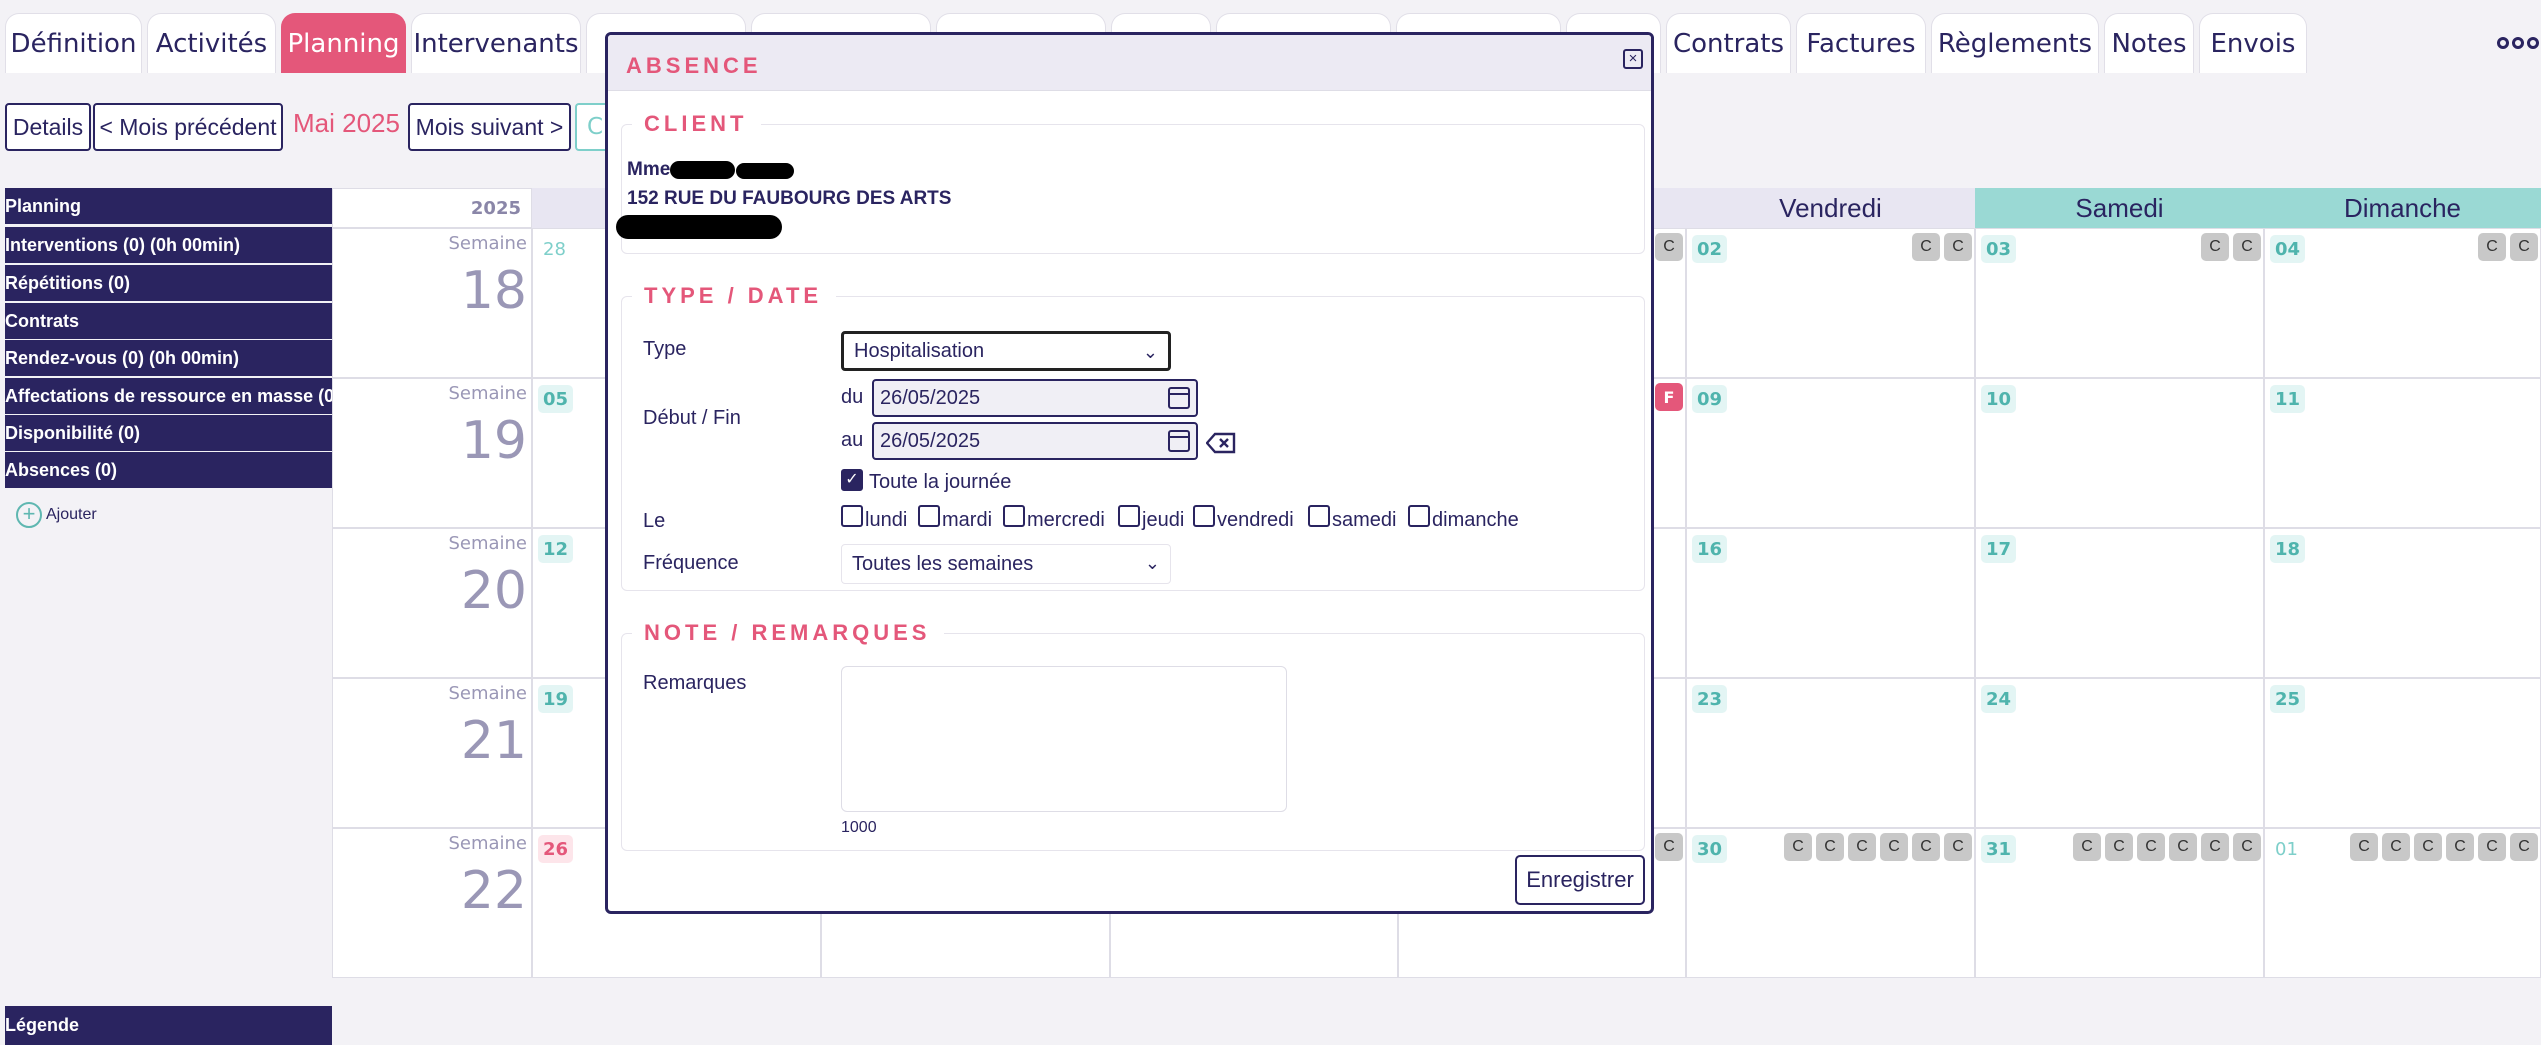 This screenshot has width=2541, height=1045. Describe the element at coordinates (1014, 516) in the screenshot. I see `checkbox-mercredi` at that location.